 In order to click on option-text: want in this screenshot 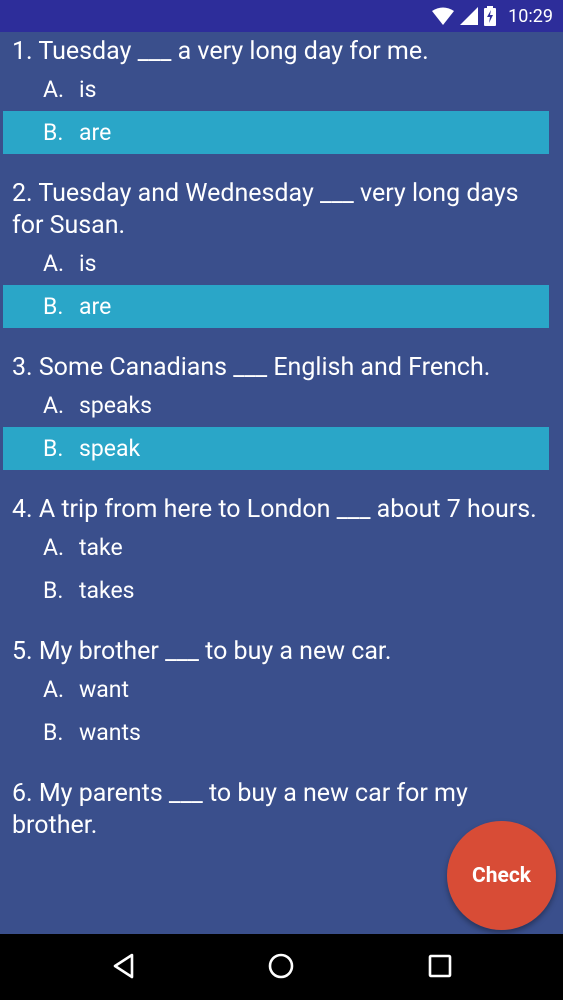, I will do `click(104, 689)`.